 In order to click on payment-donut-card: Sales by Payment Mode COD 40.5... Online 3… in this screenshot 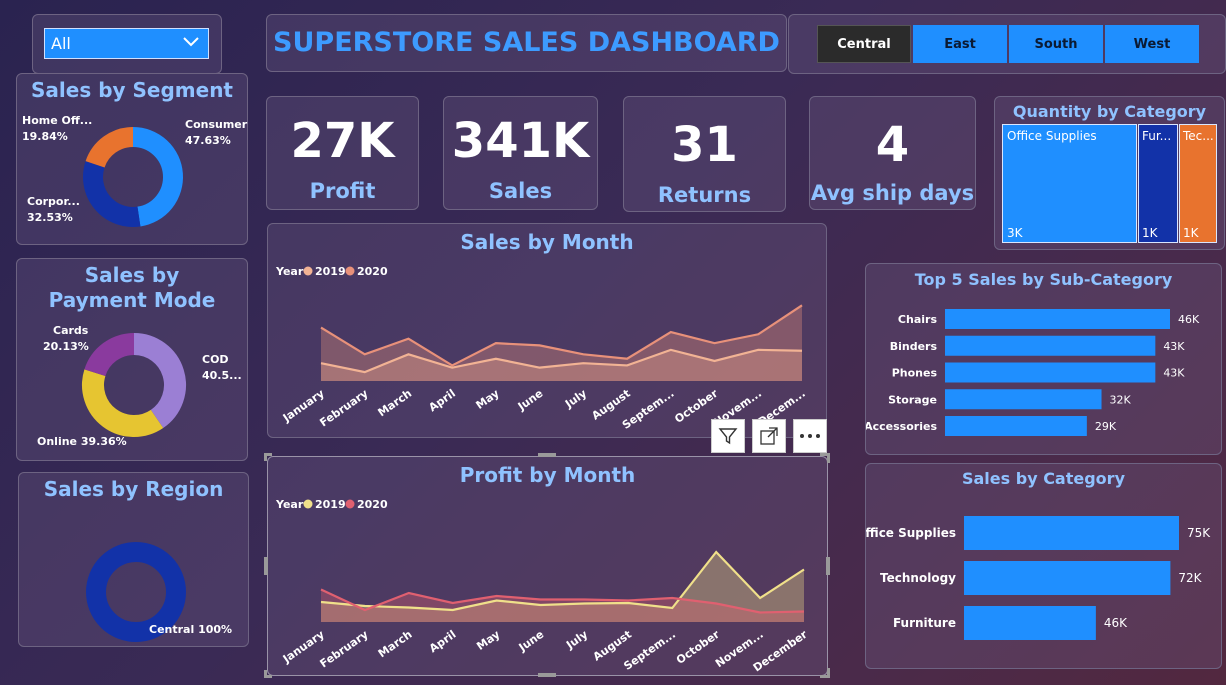, I will do `click(132, 359)`.